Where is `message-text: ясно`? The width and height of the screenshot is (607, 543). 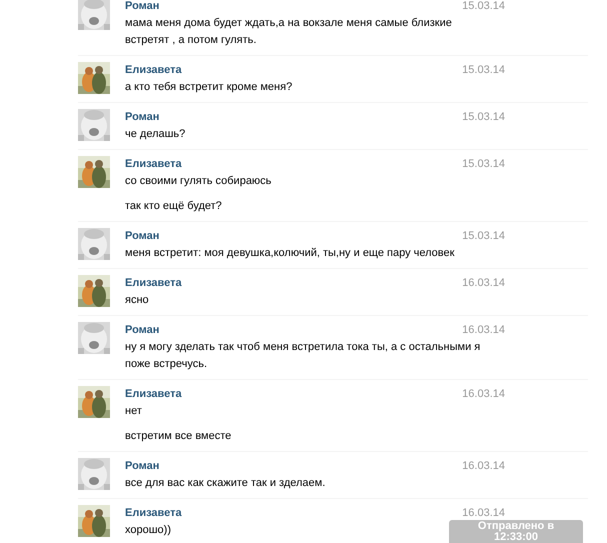
message-text: ясно is located at coordinates (137, 300).